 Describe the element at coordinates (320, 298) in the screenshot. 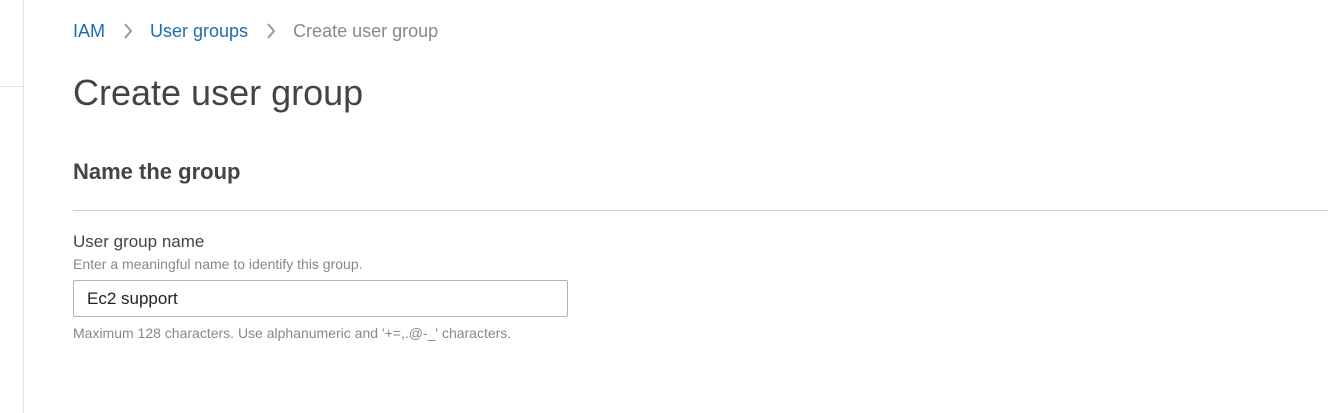

I see `user-group-name-input` at that location.